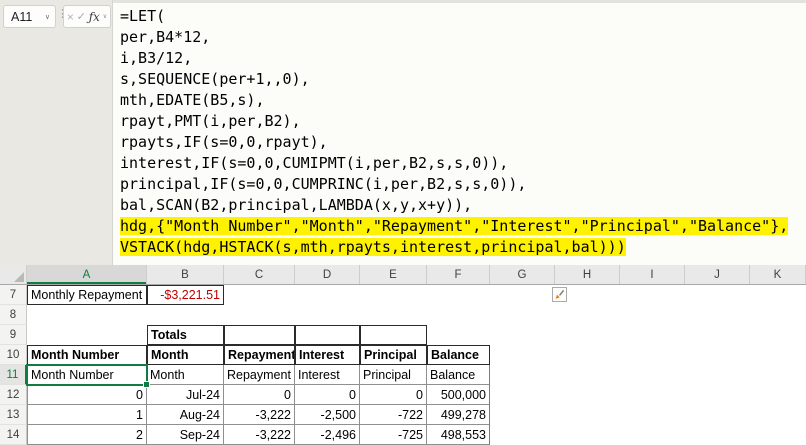 This screenshot has height=445, width=806. Describe the element at coordinates (70, 17) in the screenshot. I see `cancel-icon: ×` at that location.